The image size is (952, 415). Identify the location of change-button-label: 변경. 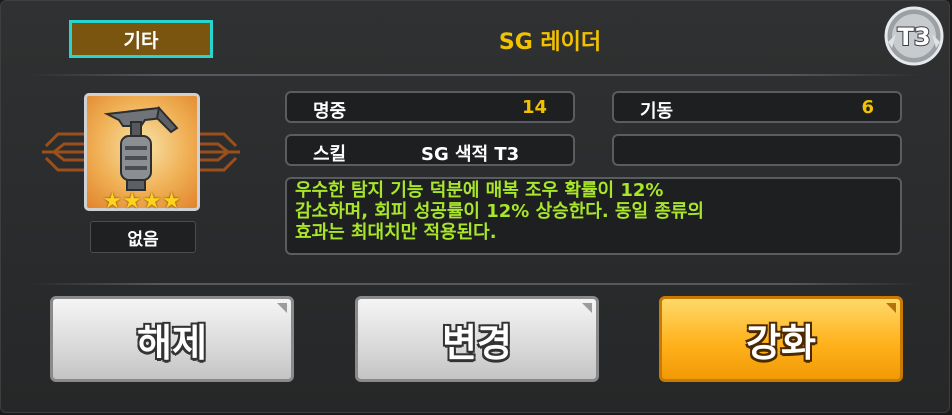
(477, 342).